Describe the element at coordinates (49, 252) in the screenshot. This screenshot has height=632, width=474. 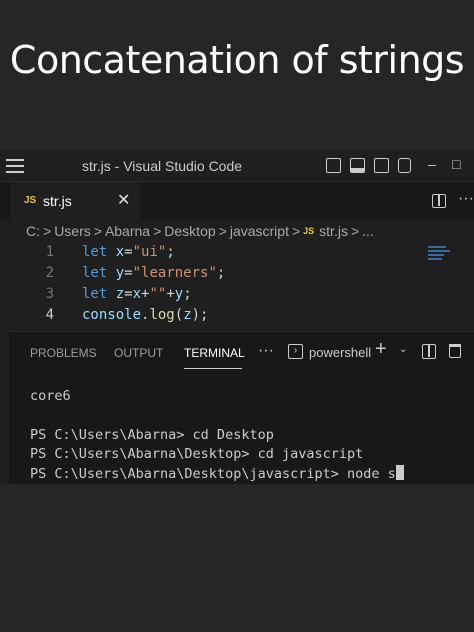
I see `line-number: 1` at that location.